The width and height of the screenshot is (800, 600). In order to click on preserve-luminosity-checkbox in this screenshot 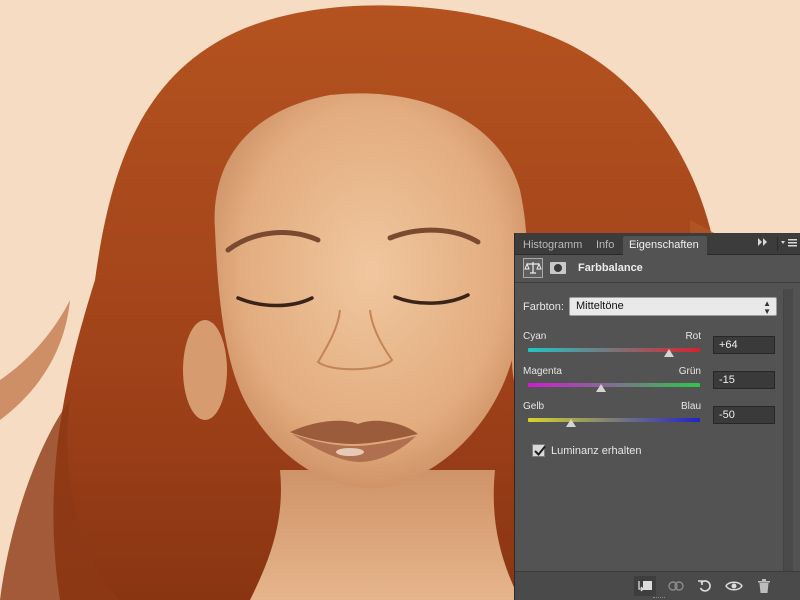, I will do `click(539, 450)`.